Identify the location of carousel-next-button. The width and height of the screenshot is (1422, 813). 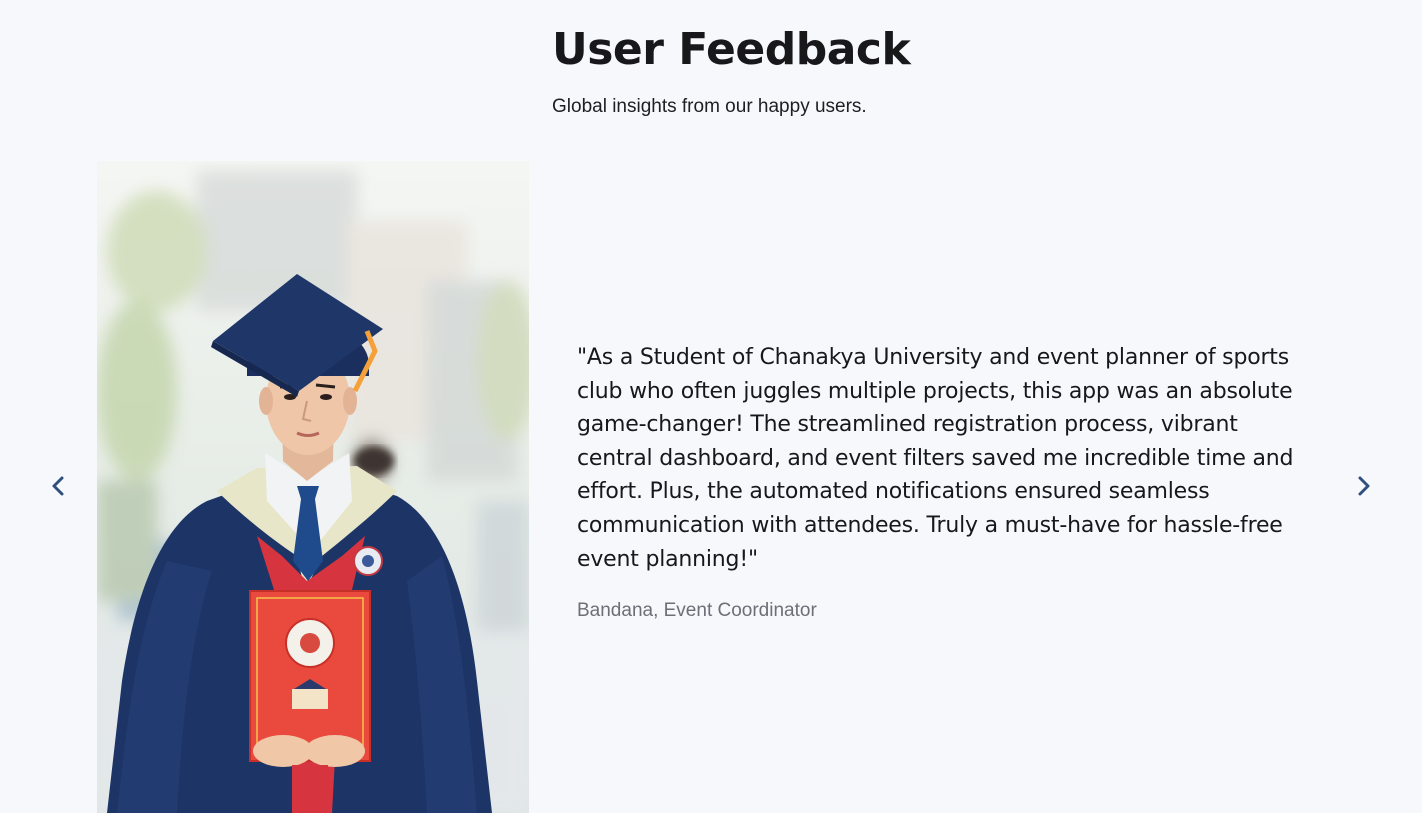
(1364, 486).